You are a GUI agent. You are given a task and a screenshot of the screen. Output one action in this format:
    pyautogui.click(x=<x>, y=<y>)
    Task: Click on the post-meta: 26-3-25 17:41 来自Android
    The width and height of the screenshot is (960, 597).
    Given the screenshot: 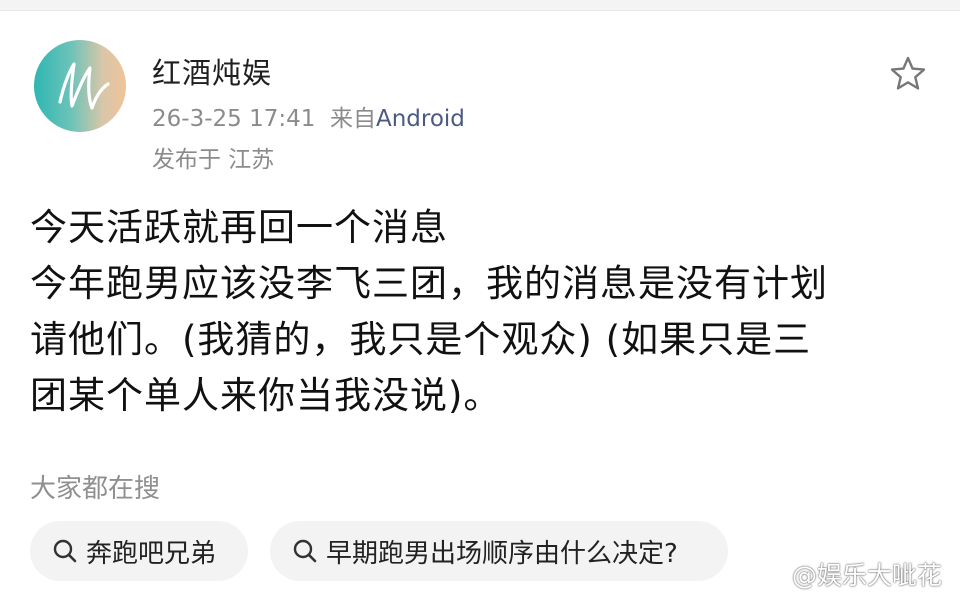 What is the action you would take?
    pyautogui.click(x=308, y=116)
    